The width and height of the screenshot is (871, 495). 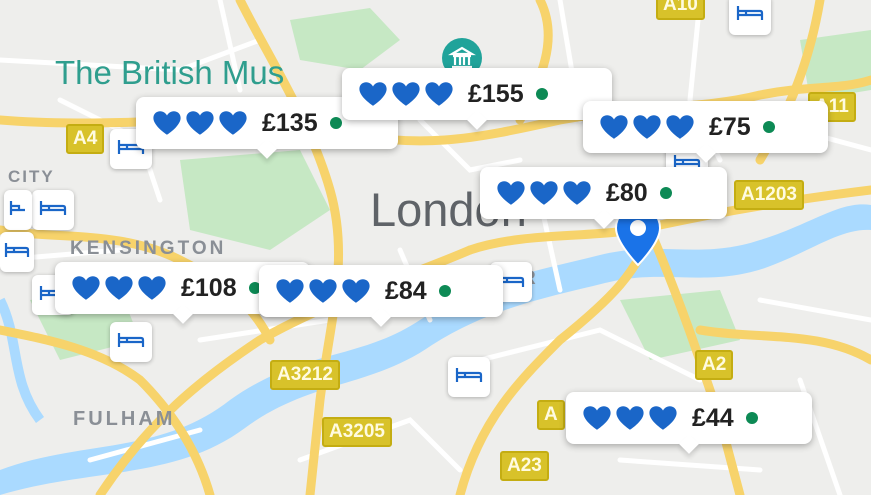 I want to click on price-label: £135, so click(x=290, y=122).